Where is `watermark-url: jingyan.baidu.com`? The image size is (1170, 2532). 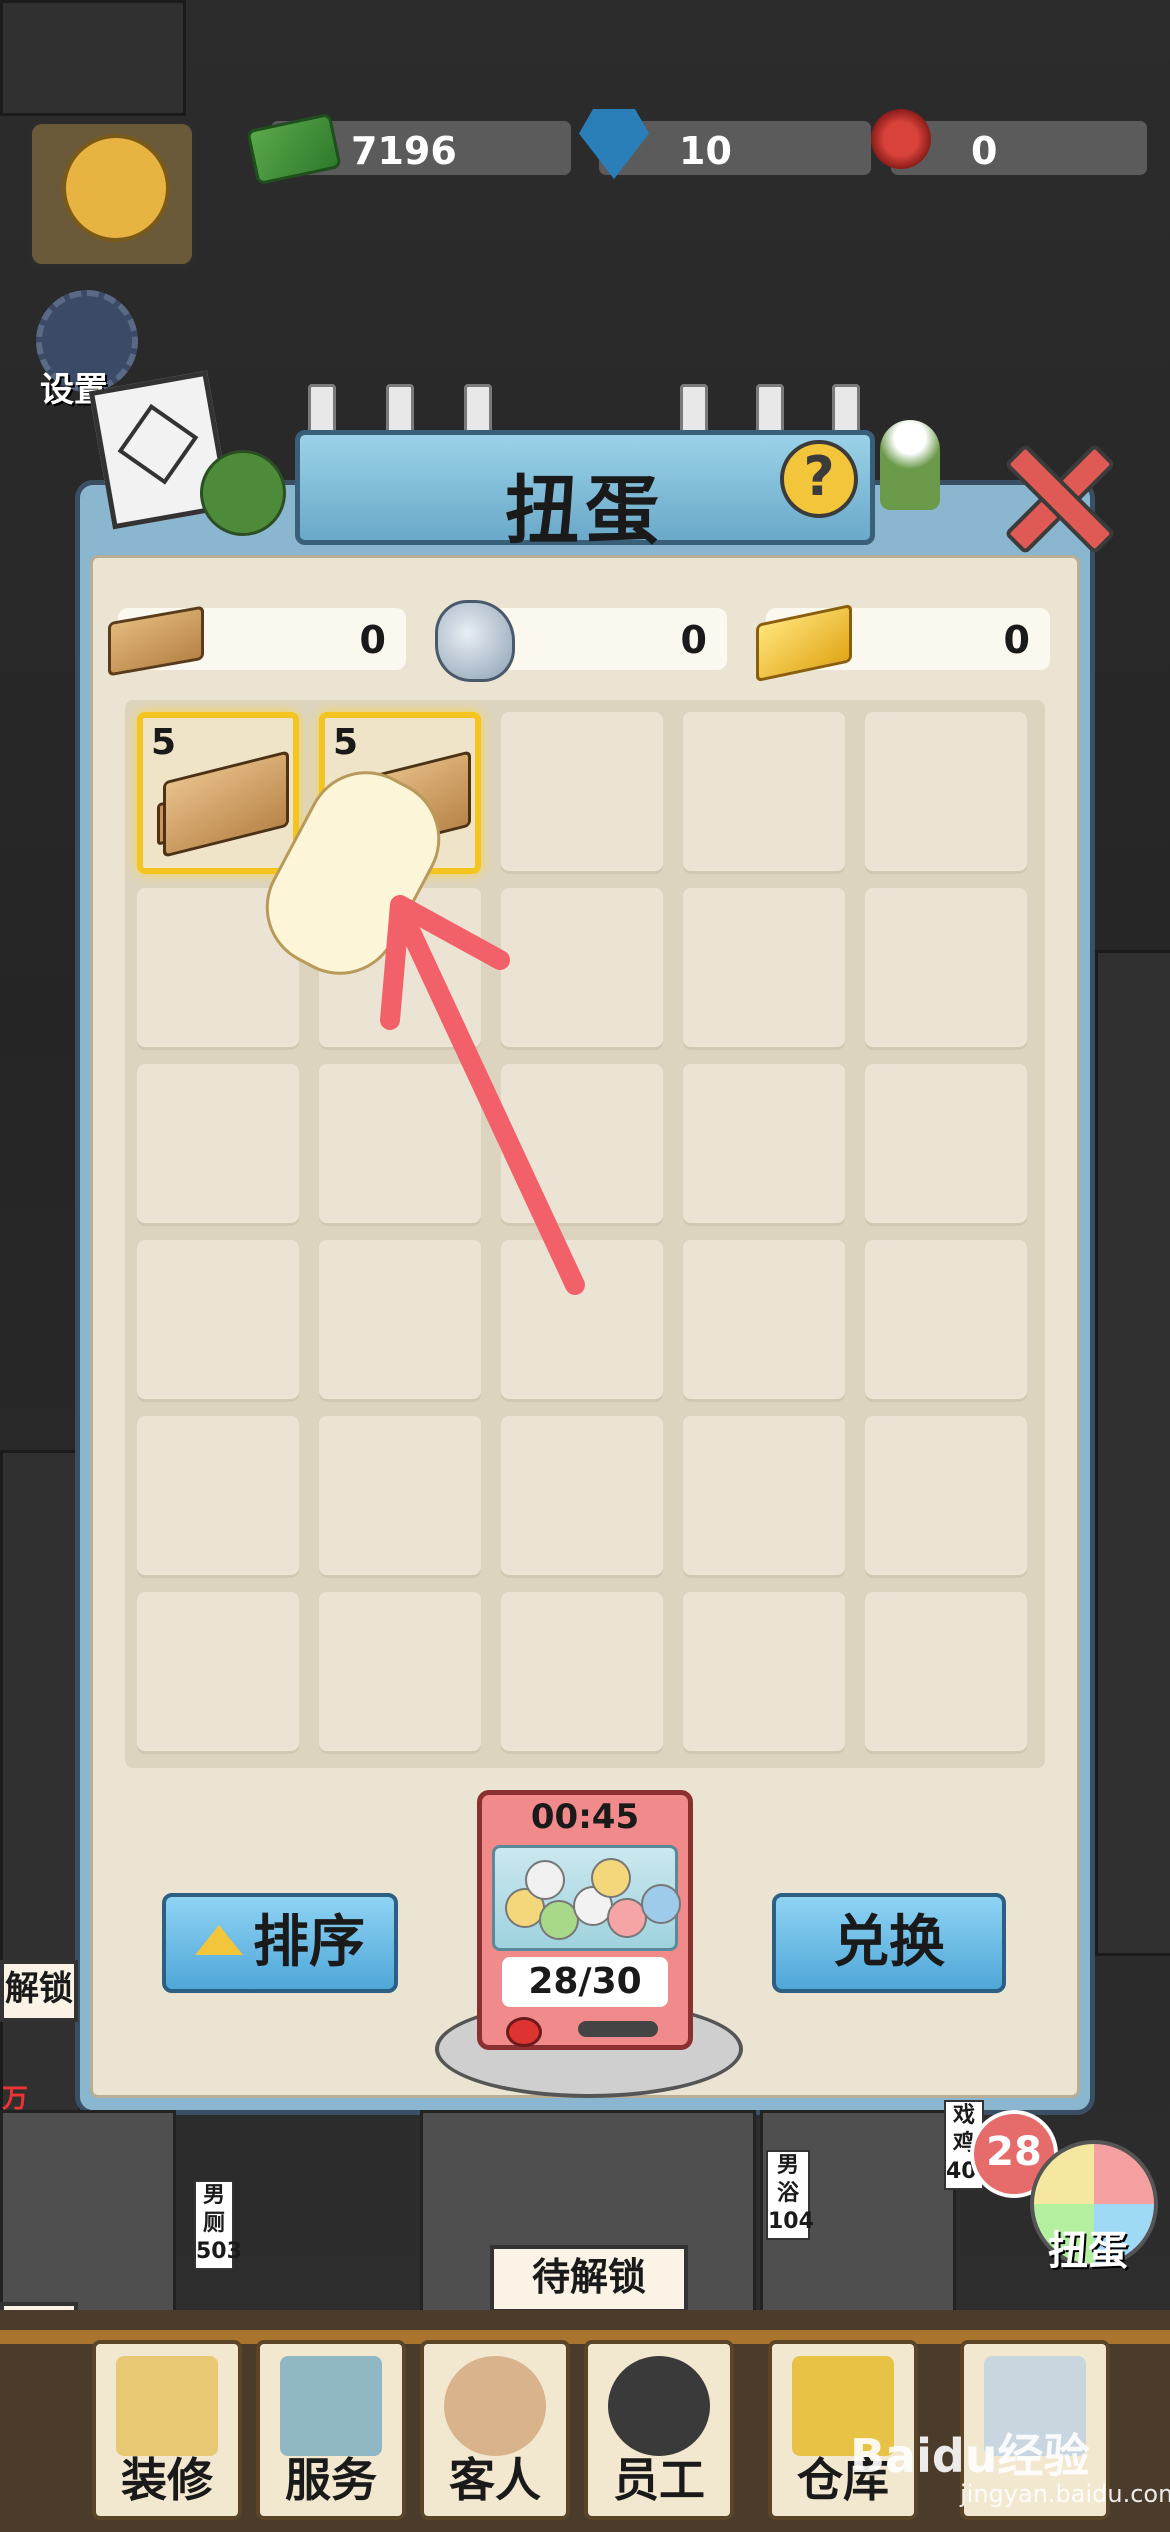
watermark-url: jingyan.baidu.com is located at coordinates (1065, 2494).